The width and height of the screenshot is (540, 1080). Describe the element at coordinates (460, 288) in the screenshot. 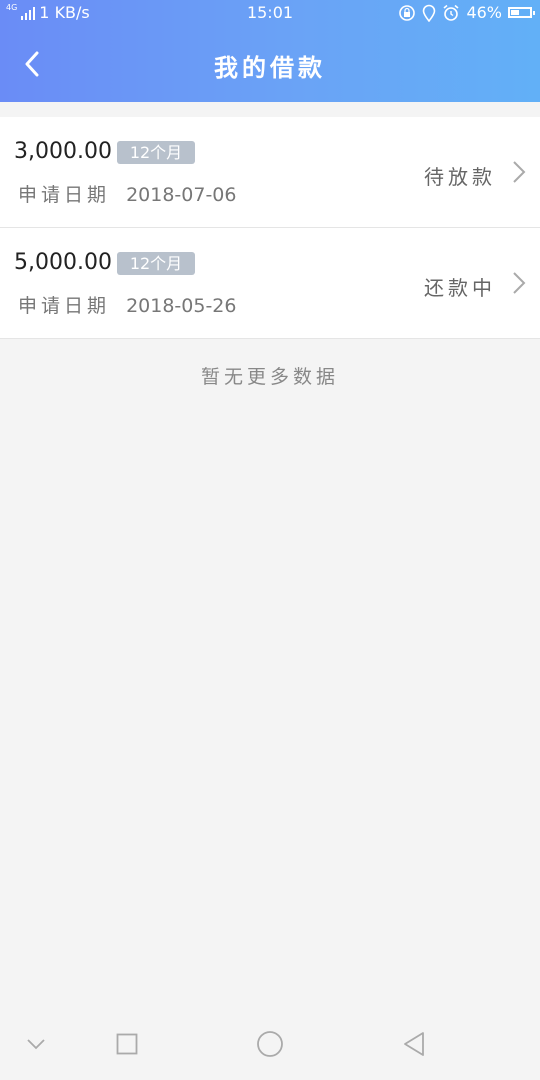

I see `loan-status: 还款中` at that location.